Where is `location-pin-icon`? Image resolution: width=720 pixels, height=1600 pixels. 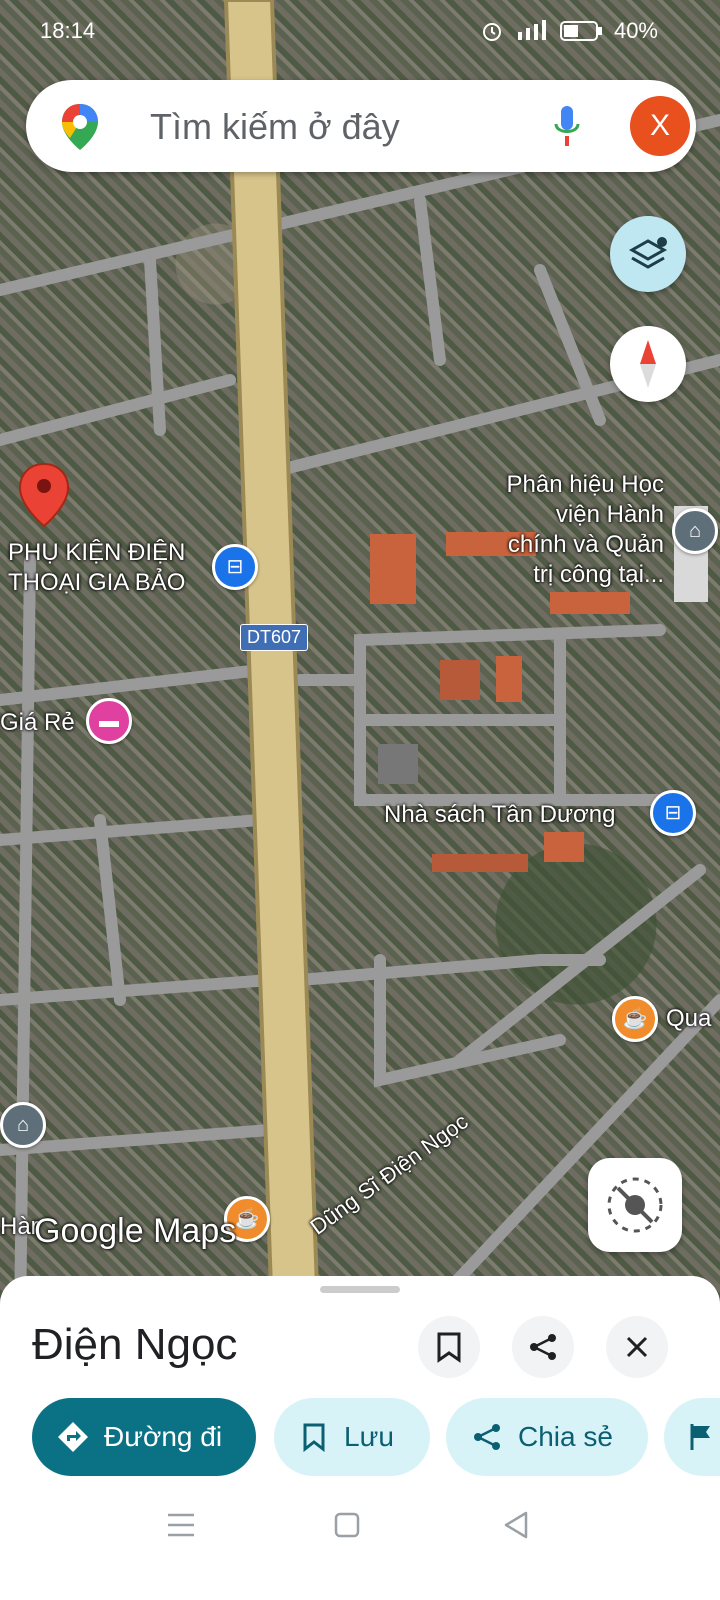 location-pin-icon is located at coordinates (44, 495).